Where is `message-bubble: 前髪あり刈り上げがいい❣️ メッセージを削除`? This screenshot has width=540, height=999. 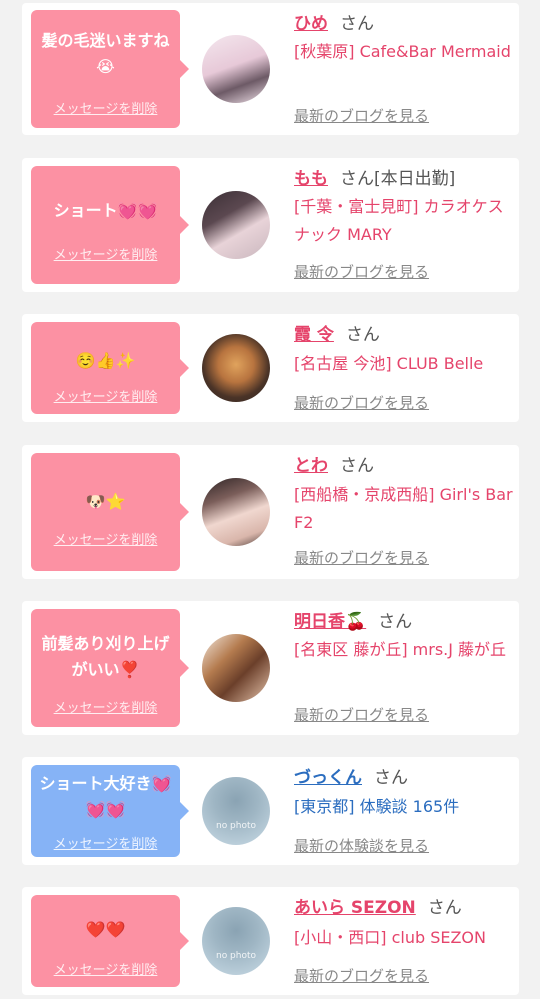 message-bubble: 前髪あり刈り上げがいい❣️ メッセージを削除 is located at coordinates (110, 668).